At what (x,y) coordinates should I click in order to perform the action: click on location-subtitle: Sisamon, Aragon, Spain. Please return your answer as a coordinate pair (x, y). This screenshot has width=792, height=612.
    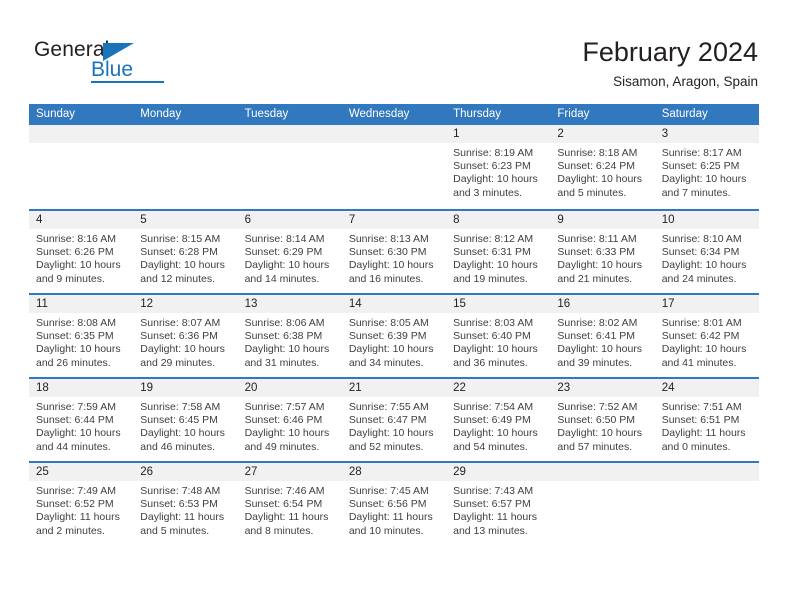
    Looking at the image, I should click on (685, 81).